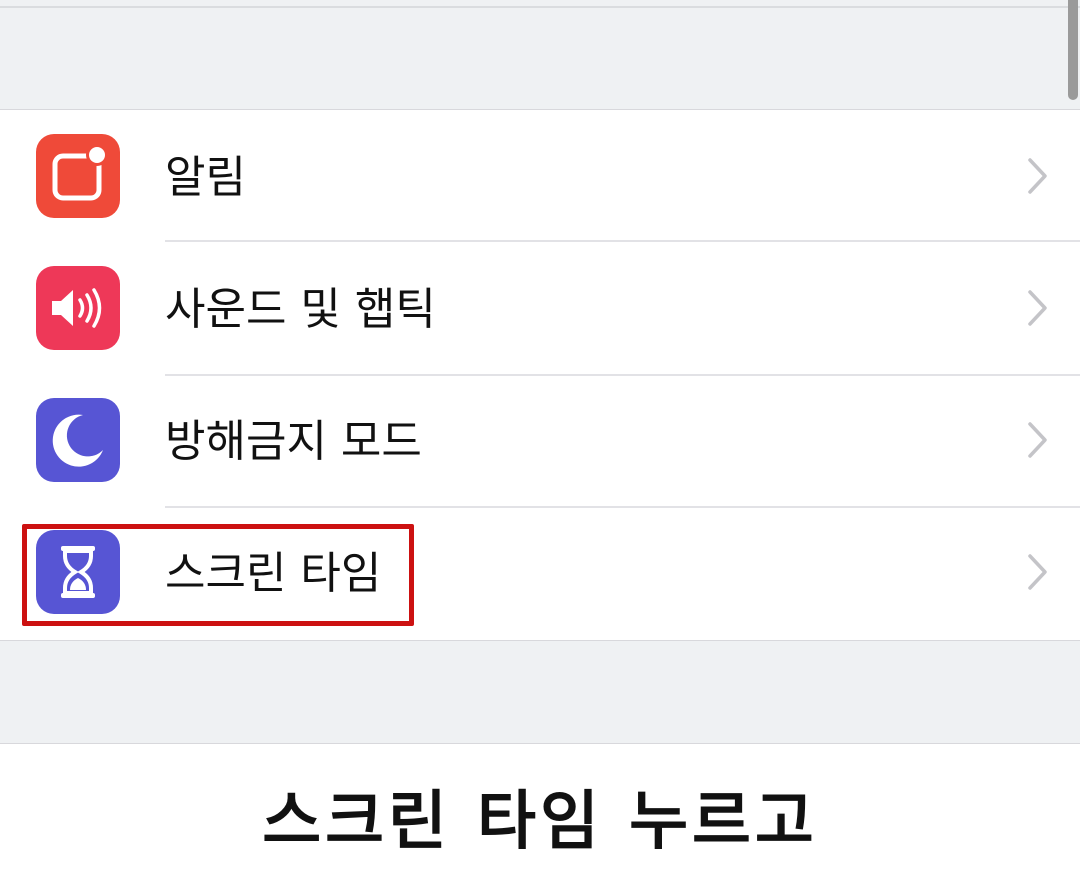  What do you see at coordinates (540, 176) in the screenshot?
I see `settings-row-notifications: 알림` at bounding box center [540, 176].